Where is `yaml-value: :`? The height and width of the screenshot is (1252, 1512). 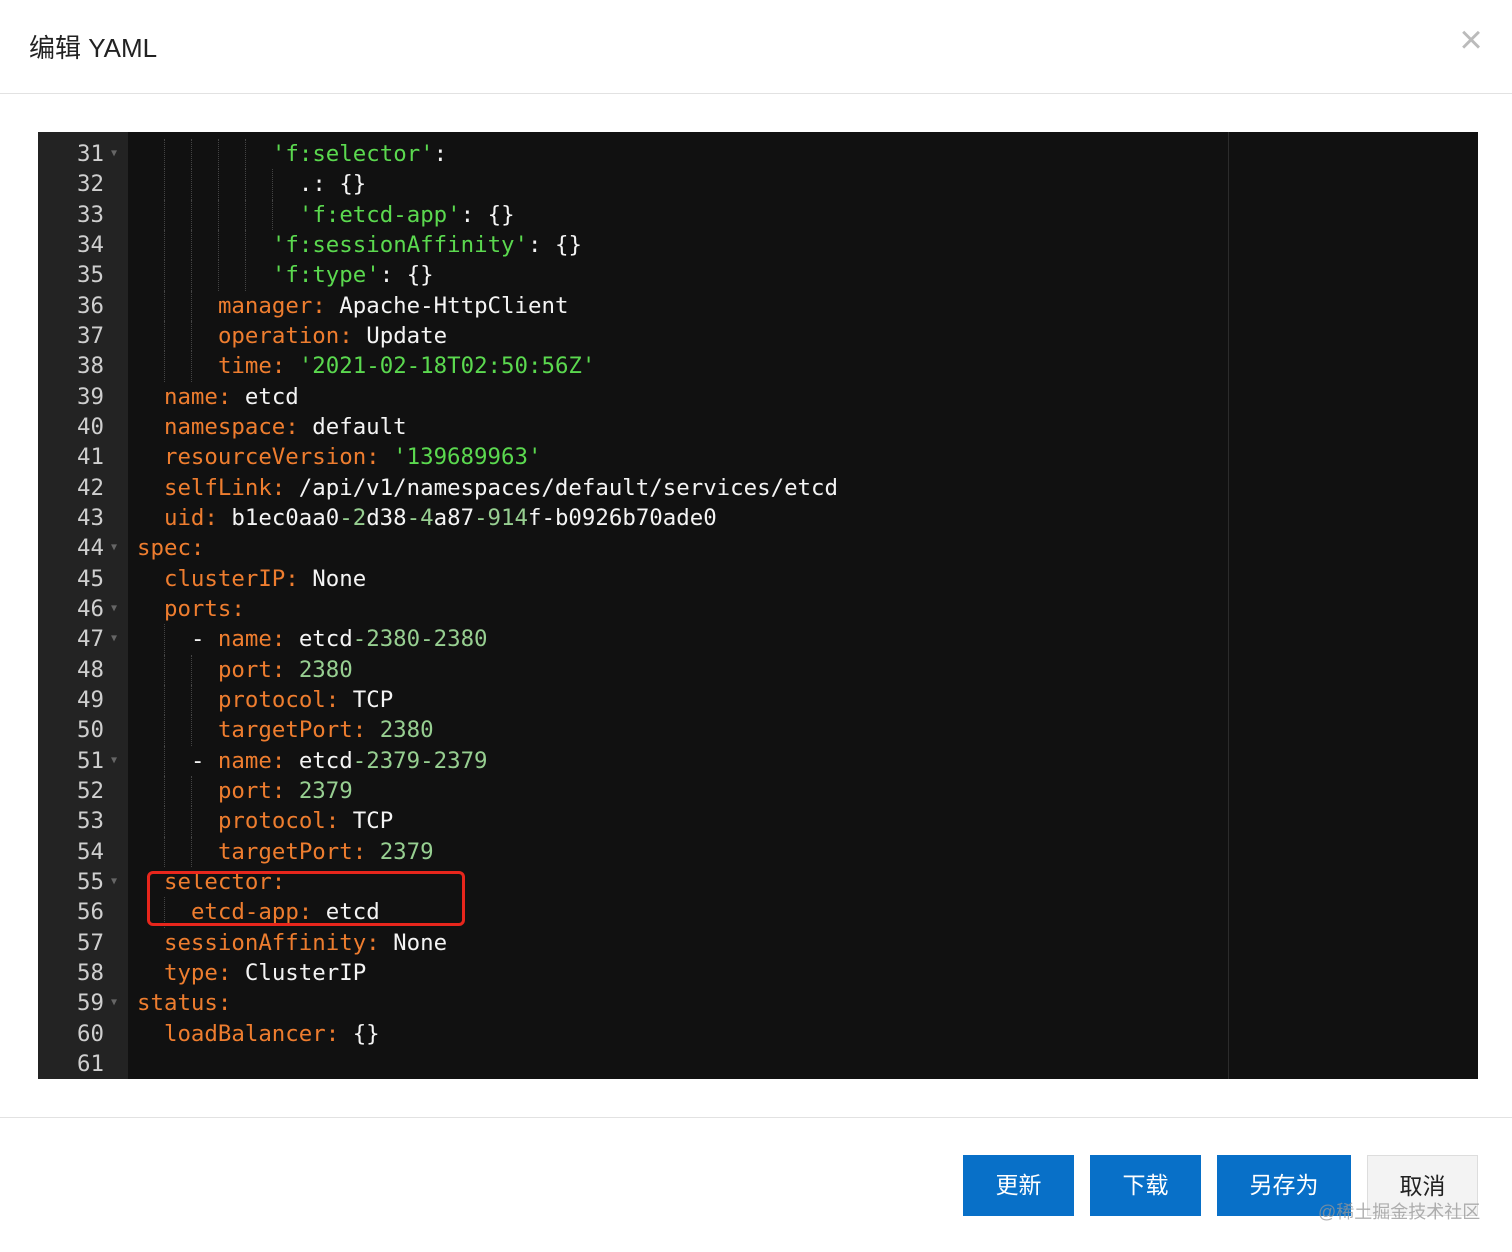 yaml-value: : is located at coordinates (440, 154).